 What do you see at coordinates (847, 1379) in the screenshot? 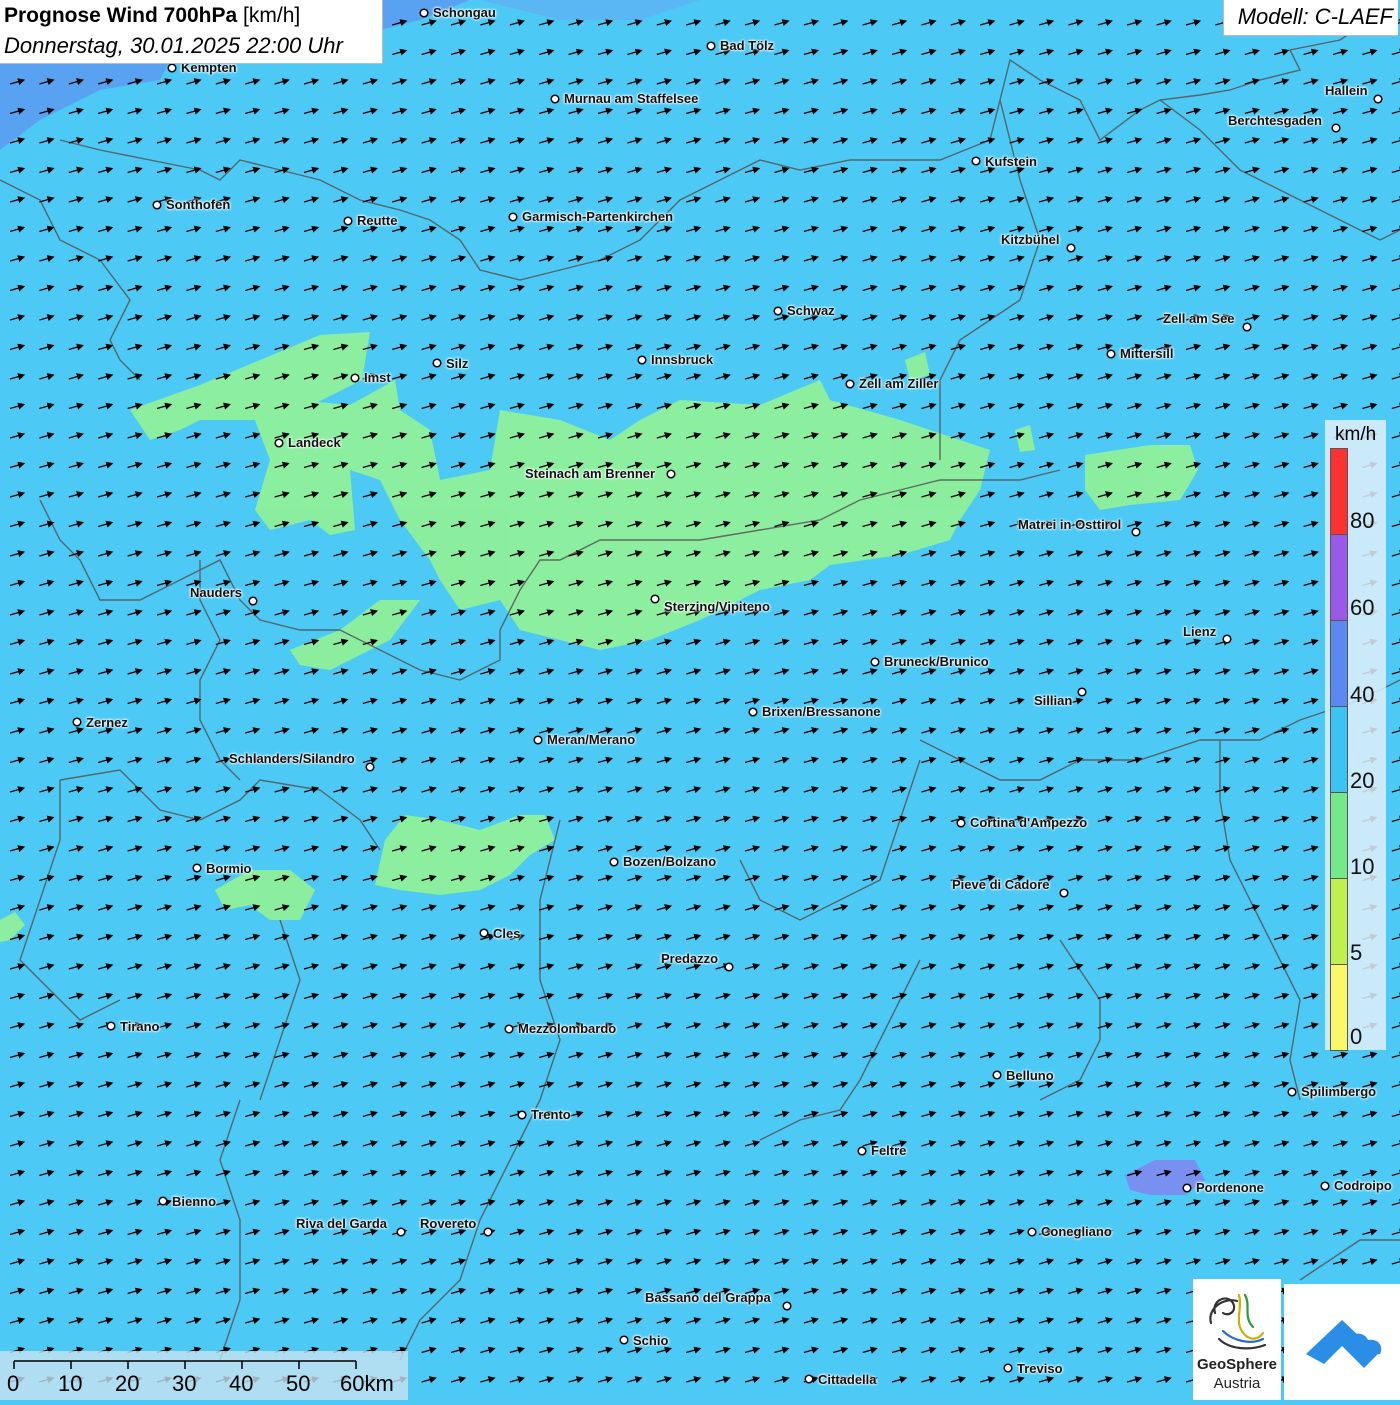
I see `city-label: Cittadella` at bounding box center [847, 1379].